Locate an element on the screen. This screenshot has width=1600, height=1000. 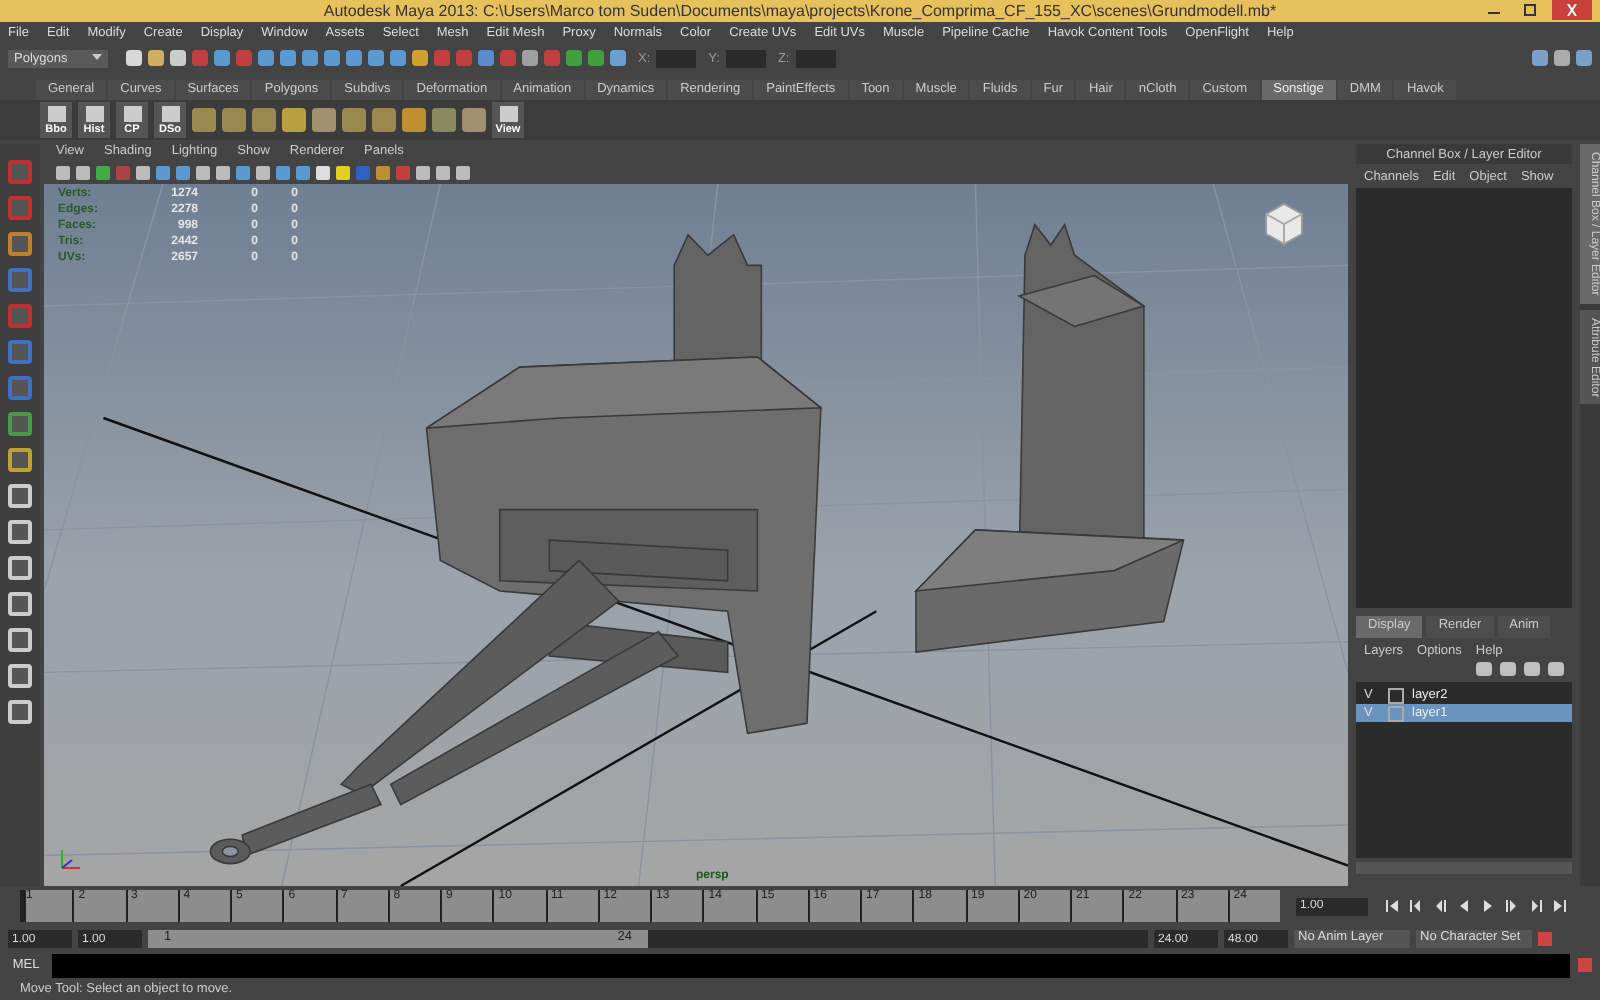
step-forward-key-icon is located at coordinates (1512, 906).